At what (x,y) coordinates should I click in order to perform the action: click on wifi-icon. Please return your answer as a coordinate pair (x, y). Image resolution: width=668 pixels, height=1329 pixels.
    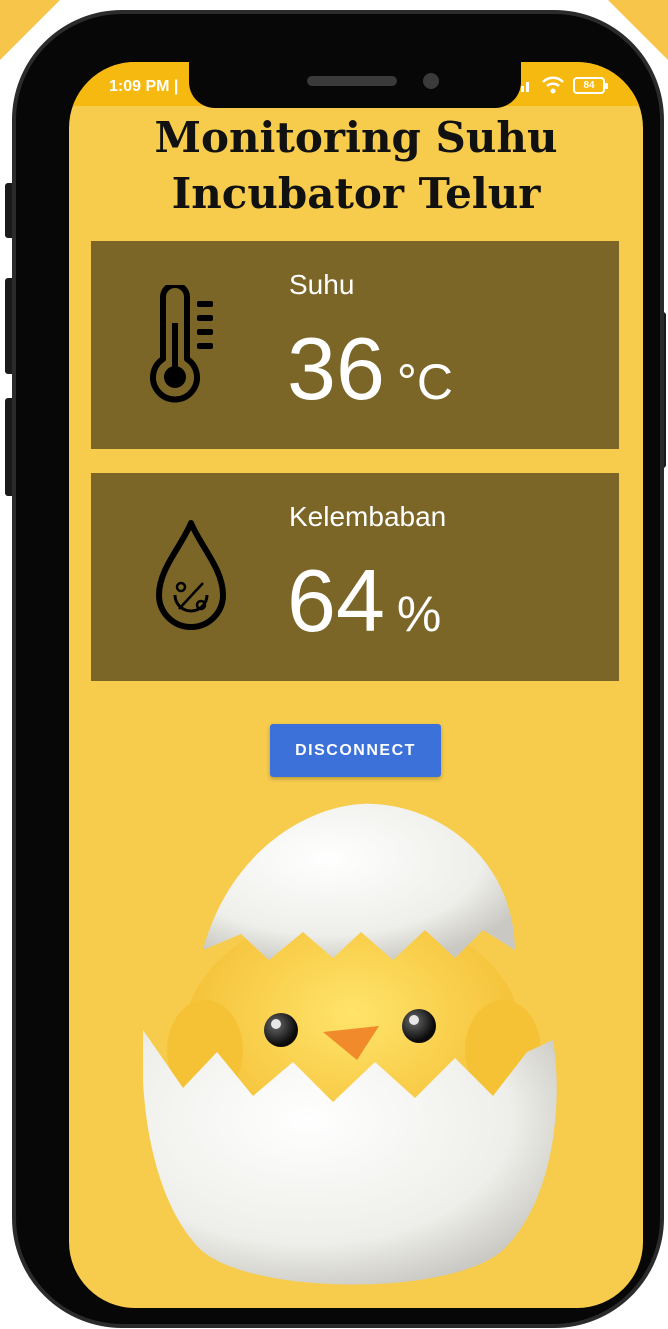
    Looking at the image, I should click on (553, 85).